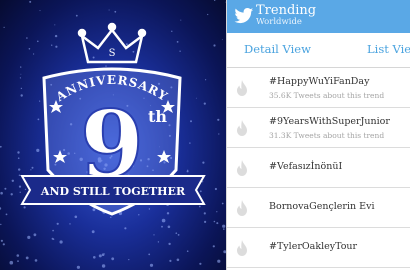 Image resolution: width=410 pixels, height=270 pixels. What do you see at coordinates (318, 50) in the screenshot?
I see `view-tabs: Detail View List View` at bounding box center [318, 50].